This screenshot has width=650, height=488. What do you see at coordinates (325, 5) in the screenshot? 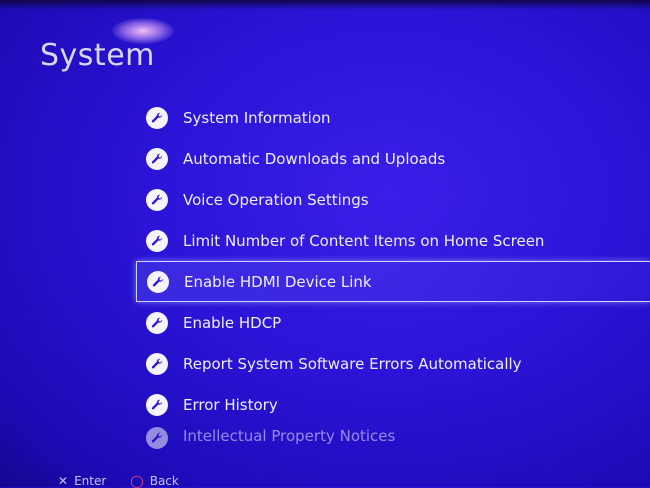
I see `screen-top-edge` at bounding box center [325, 5].